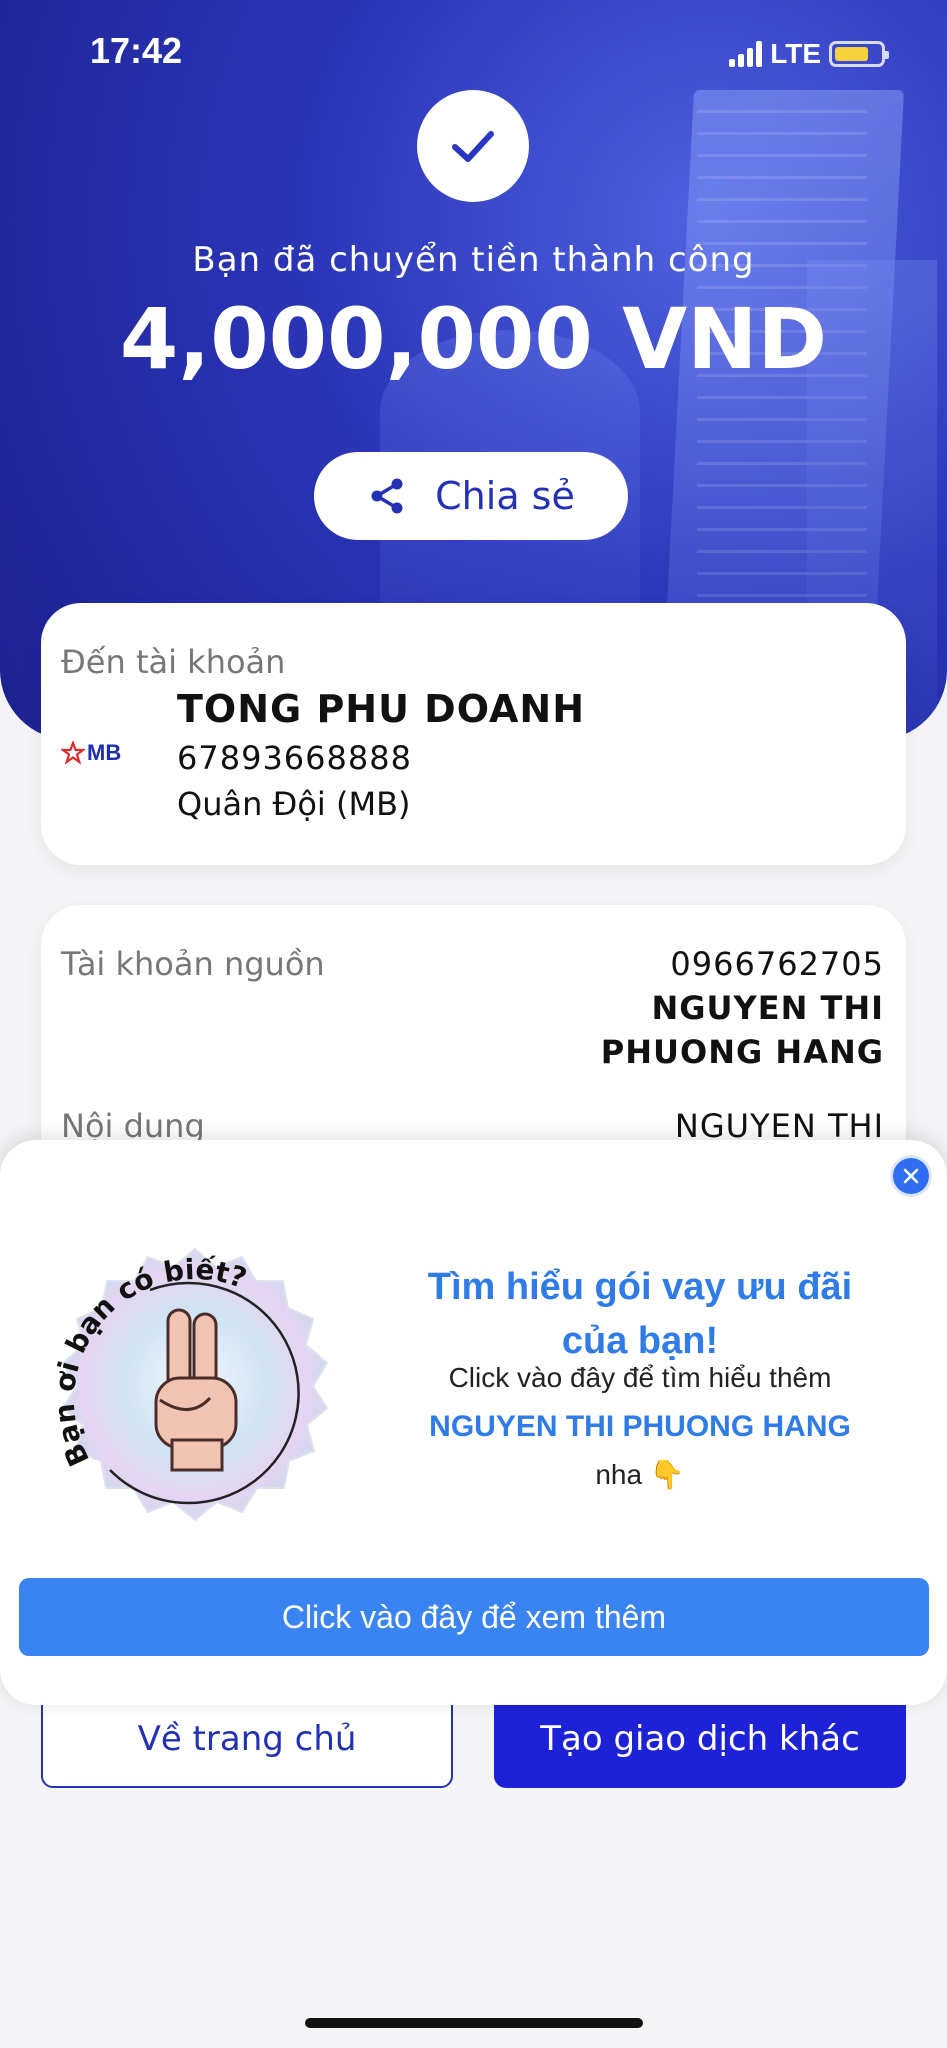  What do you see at coordinates (104, 752) in the screenshot?
I see `bank-logo-text: MB` at bounding box center [104, 752].